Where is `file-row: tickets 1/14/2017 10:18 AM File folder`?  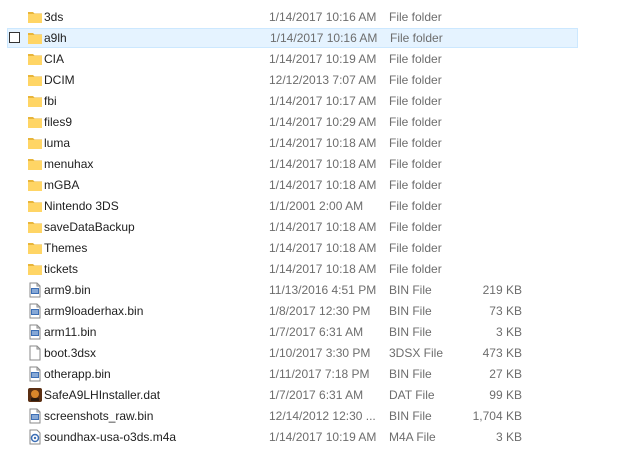
file-row: tickets 1/14/2017 10:18 AM File folder is located at coordinates (289, 269).